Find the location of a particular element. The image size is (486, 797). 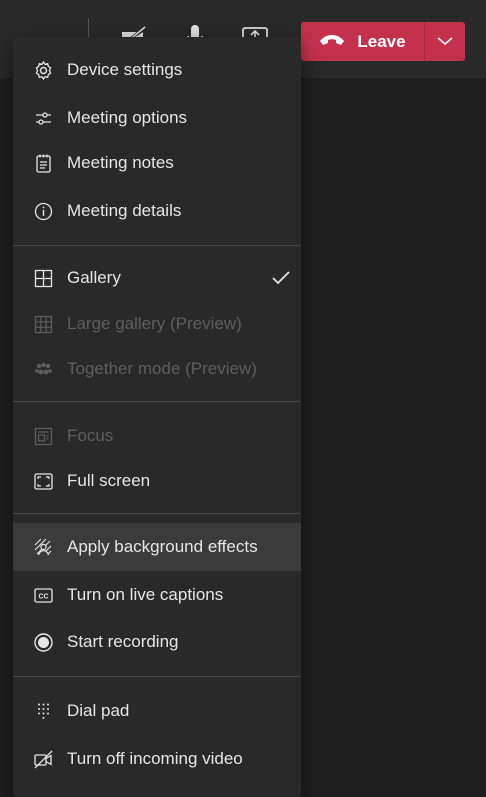

info-icon is located at coordinates (43, 211).